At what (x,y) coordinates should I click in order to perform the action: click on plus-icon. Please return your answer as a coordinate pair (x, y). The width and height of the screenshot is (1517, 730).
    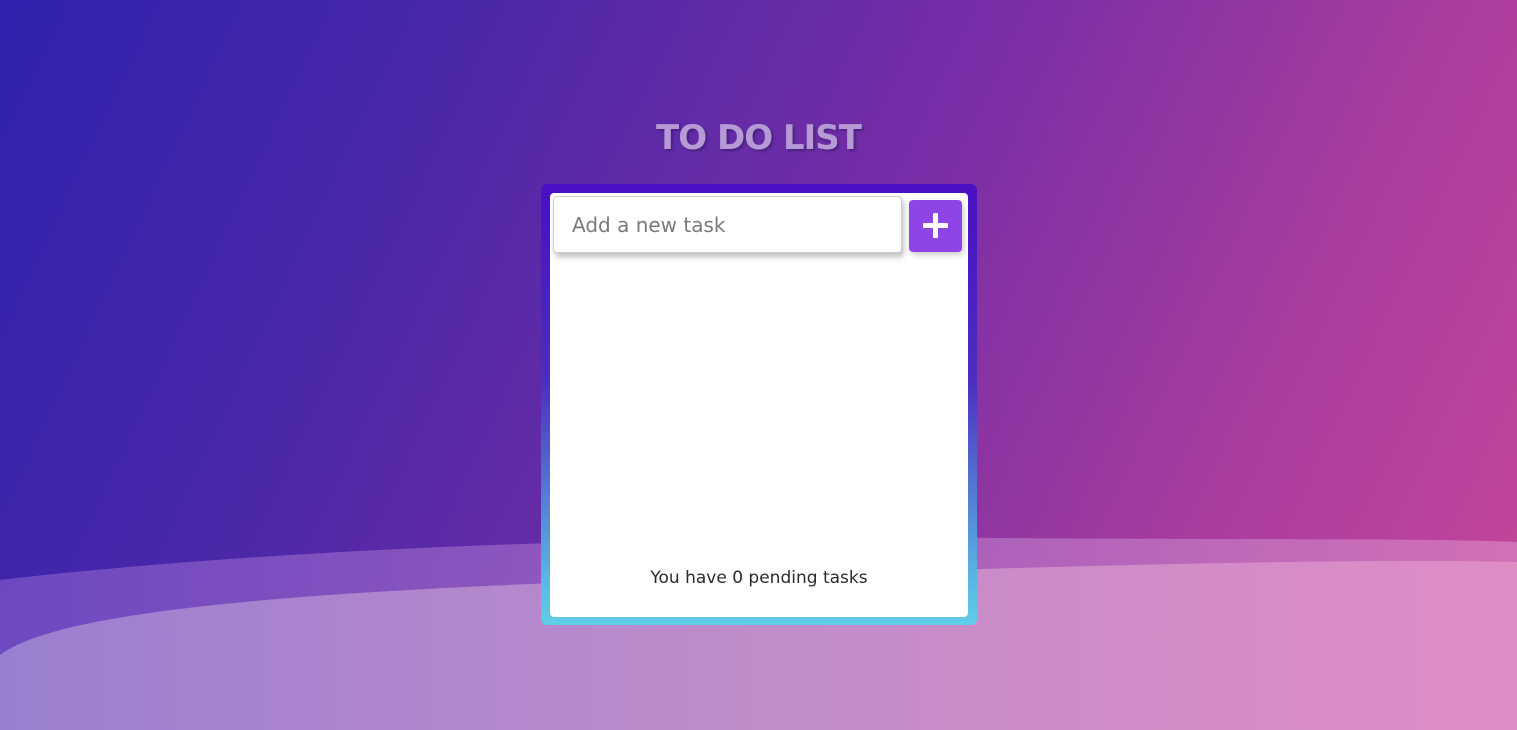
    Looking at the image, I should click on (935, 225).